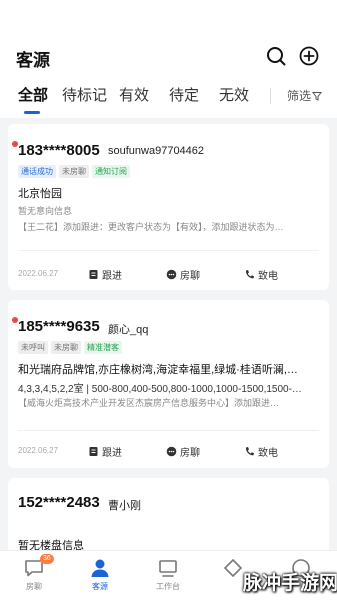  Describe the element at coordinates (168, 586) in the screenshot. I see `tabbar-label: 工作台` at that location.